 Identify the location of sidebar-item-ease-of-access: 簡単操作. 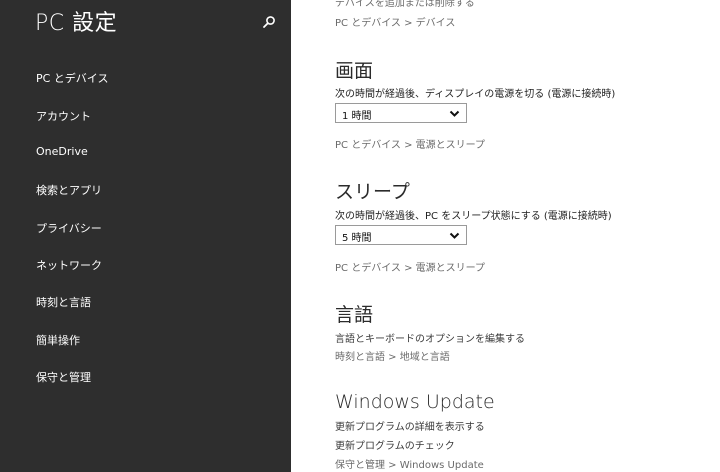
(58, 340).